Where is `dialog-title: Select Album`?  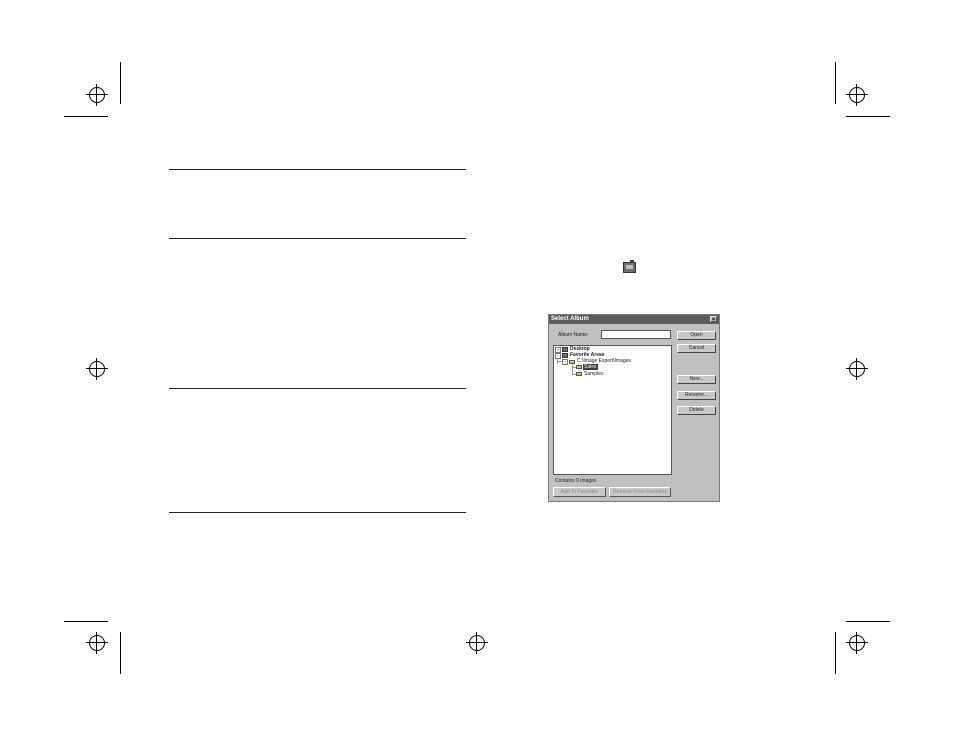 dialog-title: Select Album is located at coordinates (570, 319).